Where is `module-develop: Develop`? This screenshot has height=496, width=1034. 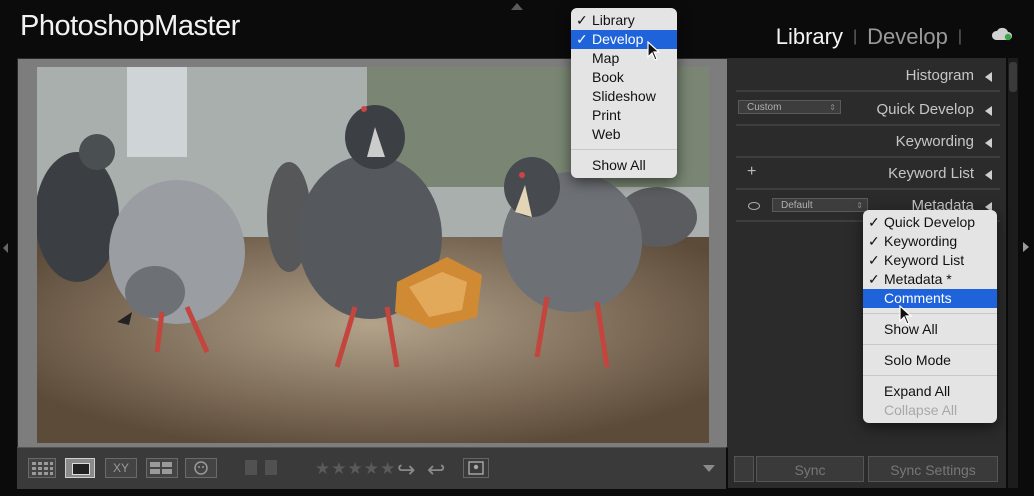 module-develop: Develop is located at coordinates (907, 37).